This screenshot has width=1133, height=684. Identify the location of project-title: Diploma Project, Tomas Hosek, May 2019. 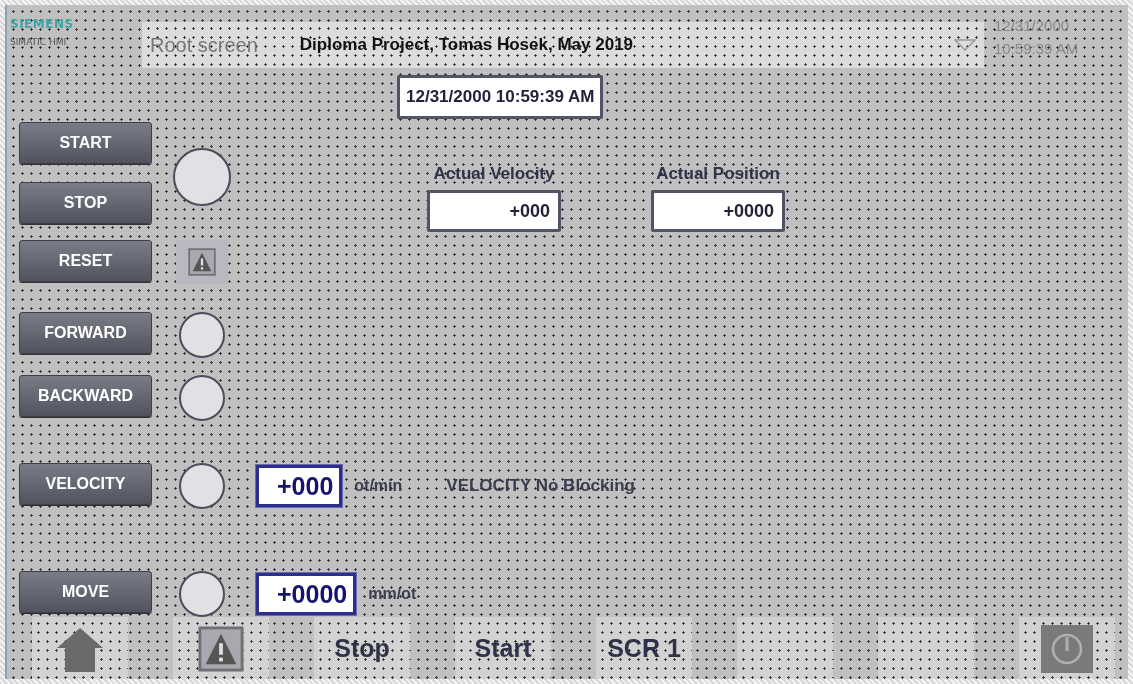
(467, 45).